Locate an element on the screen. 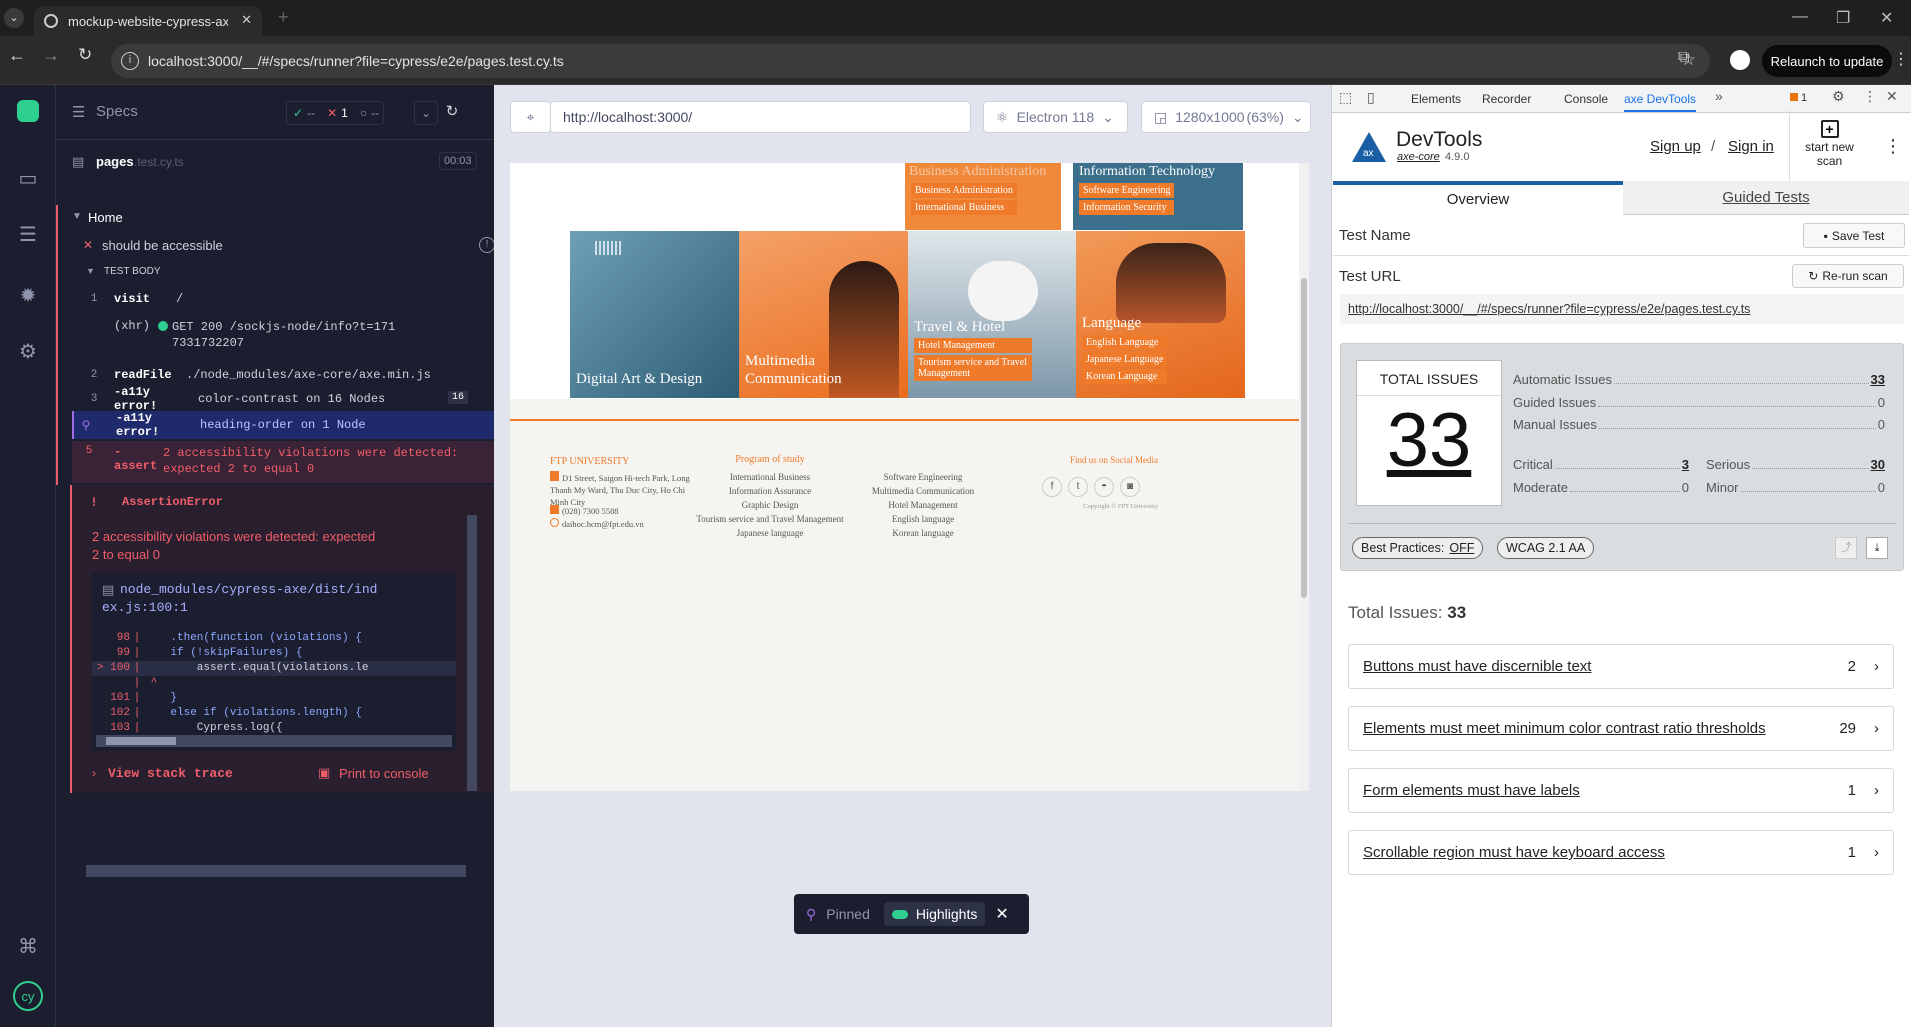 The image size is (1911, 1027). command-a11y-heading-order: ⚲ -a11y error! heading-order on 1 Node is located at coordinates (284, 425).